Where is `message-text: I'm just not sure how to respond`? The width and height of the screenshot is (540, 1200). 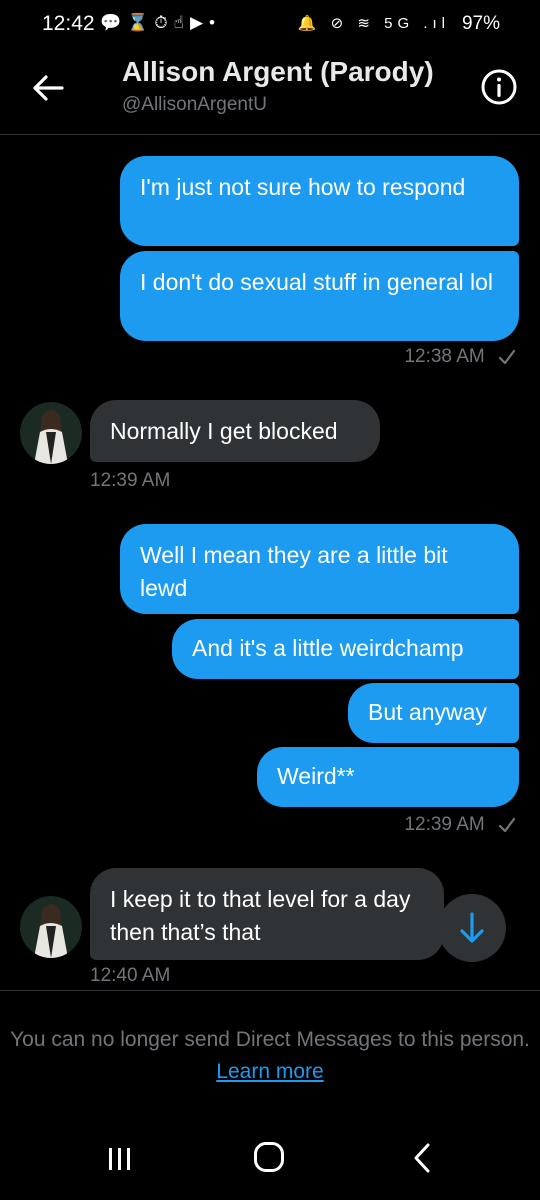 message-text: I'm just not sure how to respond is located at coordinates (303, 187).